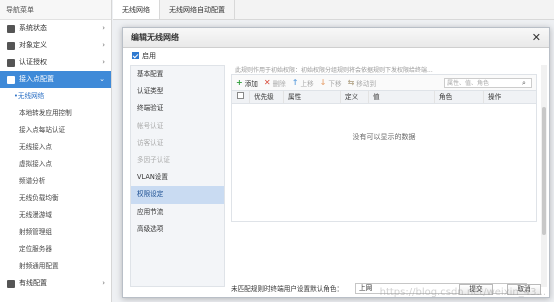 The image size is (554, 302). I want to click on col-priority: 优先级, so click(267, 97).